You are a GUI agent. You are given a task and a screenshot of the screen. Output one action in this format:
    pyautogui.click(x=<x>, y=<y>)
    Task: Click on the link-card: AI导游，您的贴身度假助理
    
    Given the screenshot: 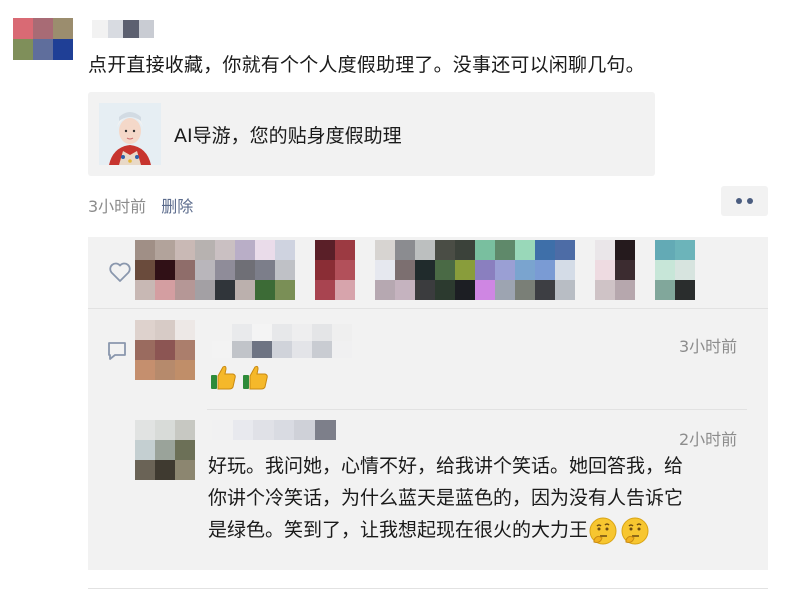 What is the action you would take?
    pyautogui.click(x=371, y=134)
    